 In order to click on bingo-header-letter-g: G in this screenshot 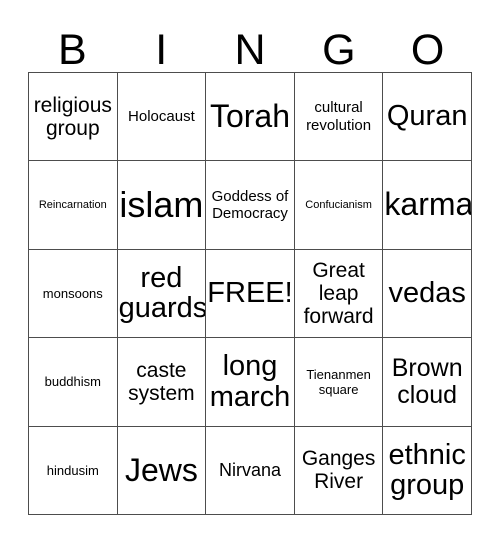, I will do `click(339, 50)`.